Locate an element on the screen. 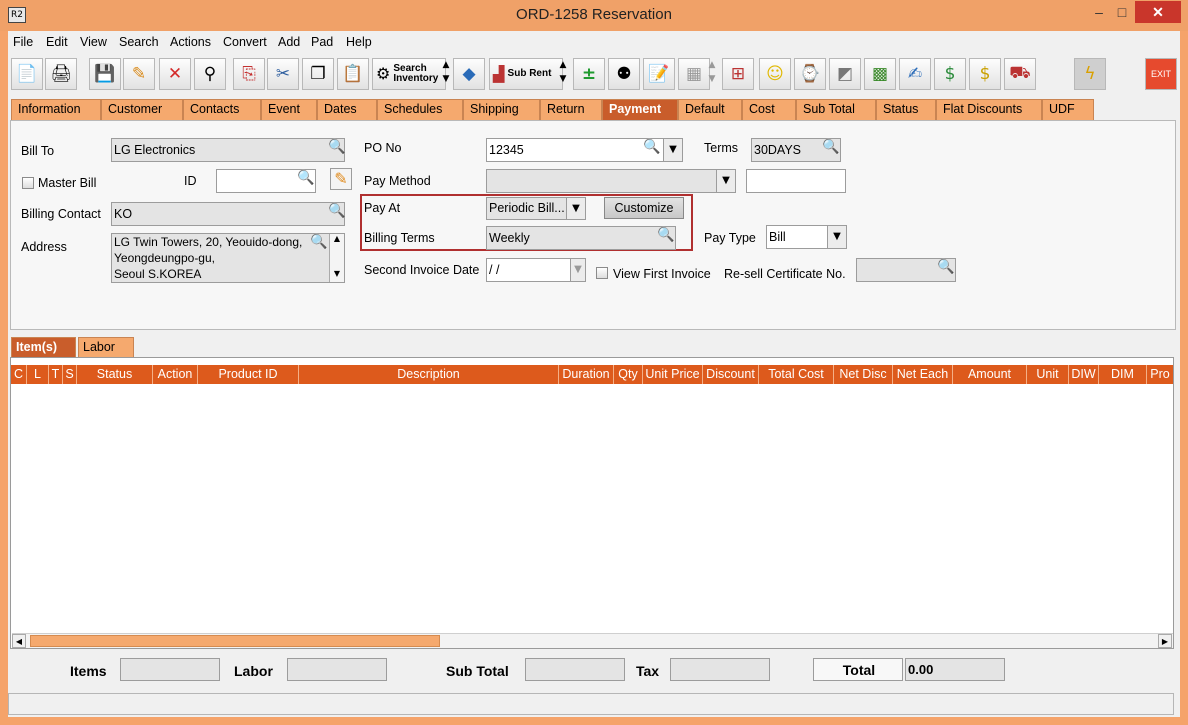 The height and width of the screenshot is (725, 1188). tab-shipping: Shipping is located at coordinates (501, 109).